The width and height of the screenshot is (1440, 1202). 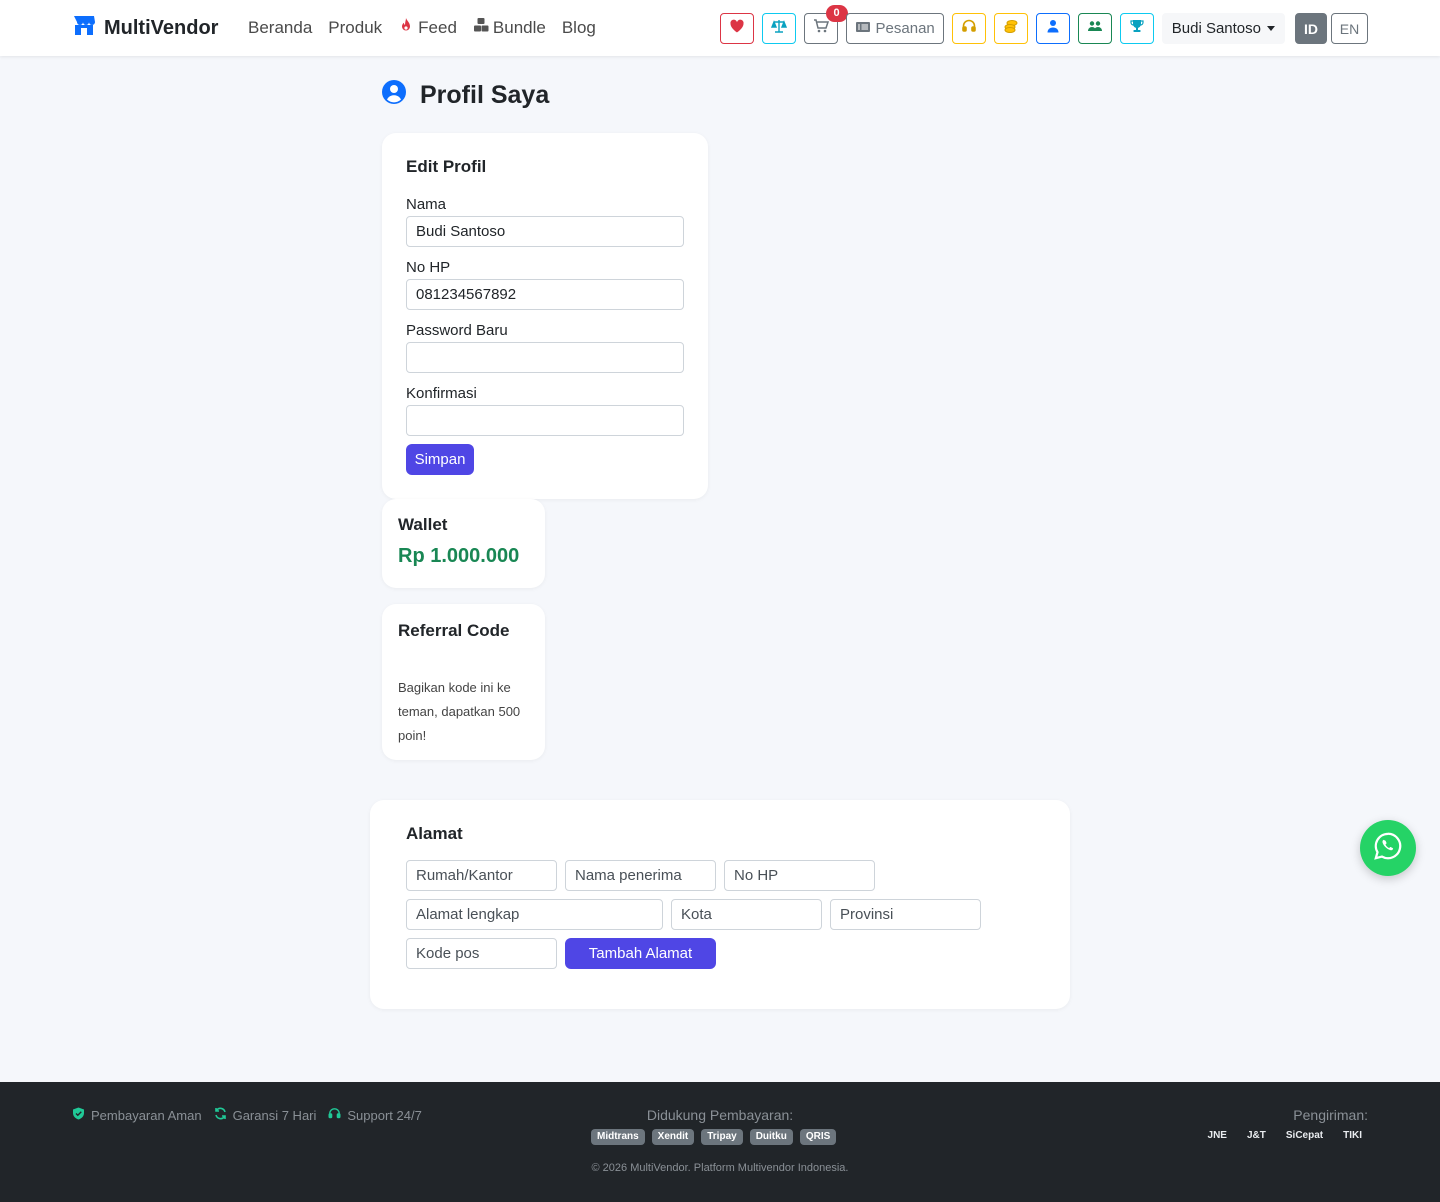 What do you see at coordinates (799, 875) in the screenshot?
I see `address-phone-input` at bounding box center [799, 875].